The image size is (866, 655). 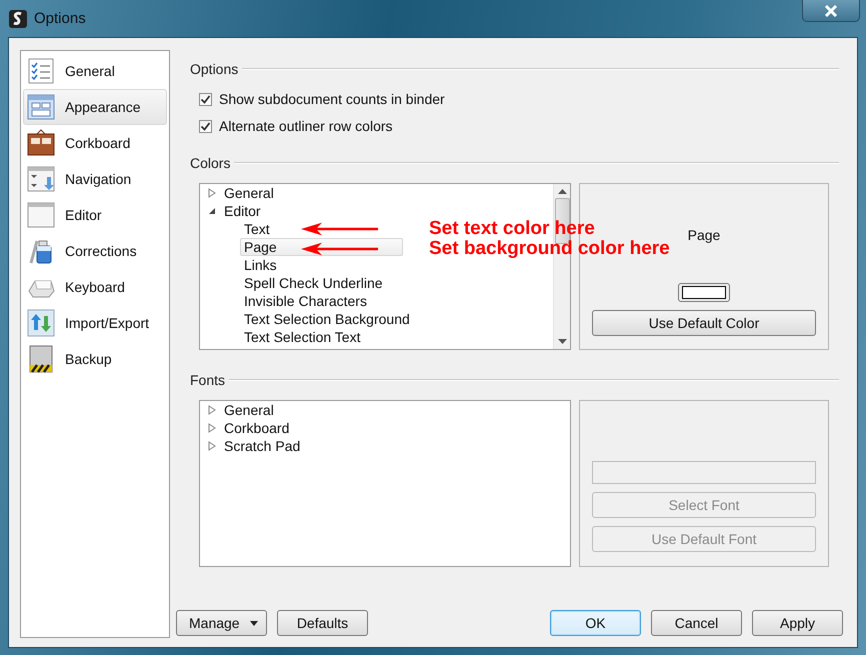 What do you see at coordinates (95, 71) in the screenshot?
I see `sidebar-item: General` at bounding box center [95, 71].